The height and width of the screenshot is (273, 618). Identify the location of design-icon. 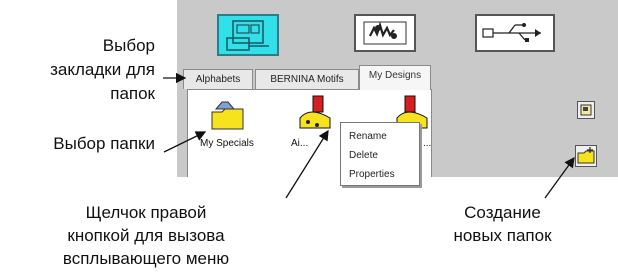
(385, 33).